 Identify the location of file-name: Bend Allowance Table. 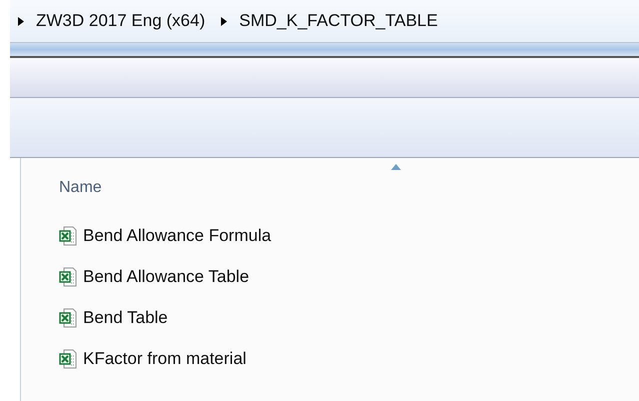
(166, 277).